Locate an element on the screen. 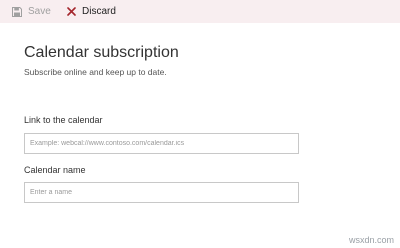 The width and height of the screenshot is (400, 248). watermark: wsxdn.com is located at coordinates (371, 240).